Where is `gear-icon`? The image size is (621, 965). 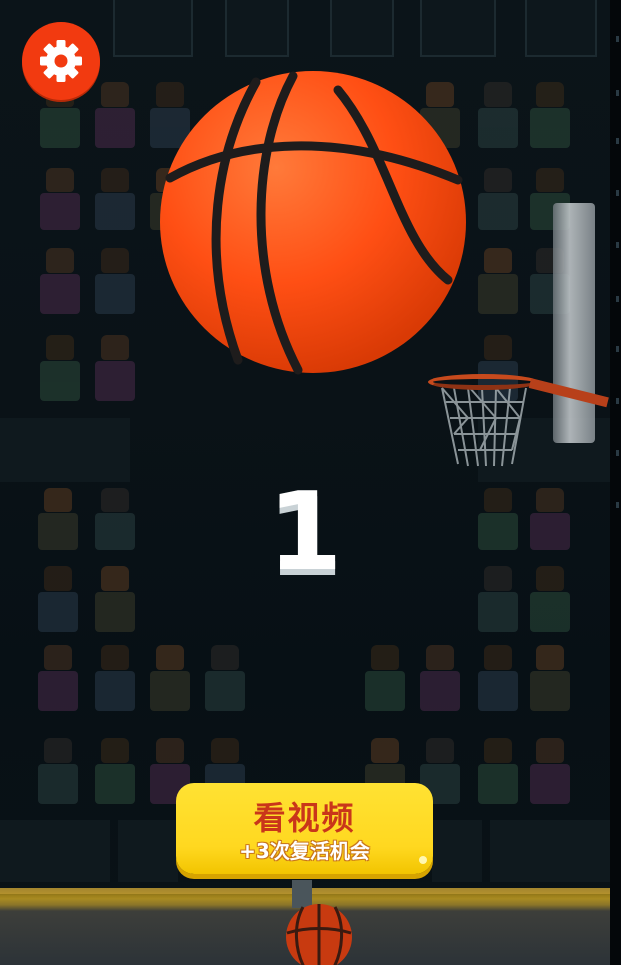
gear-icon is located at coordinates (61, 61).